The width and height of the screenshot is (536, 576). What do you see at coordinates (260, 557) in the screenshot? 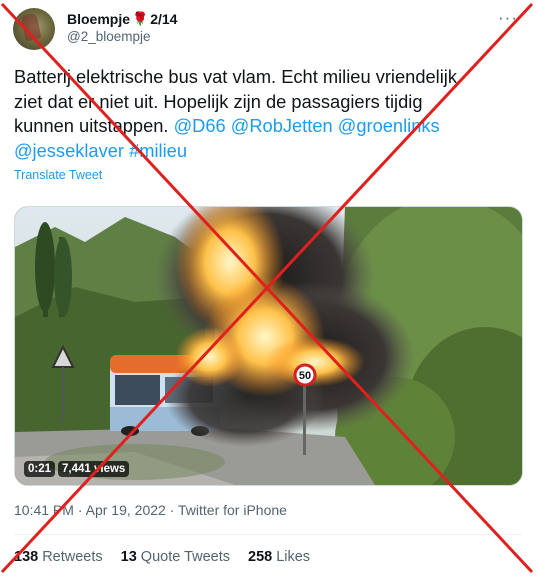
I see `likes-count: 258` at bounding box center [260, 557].